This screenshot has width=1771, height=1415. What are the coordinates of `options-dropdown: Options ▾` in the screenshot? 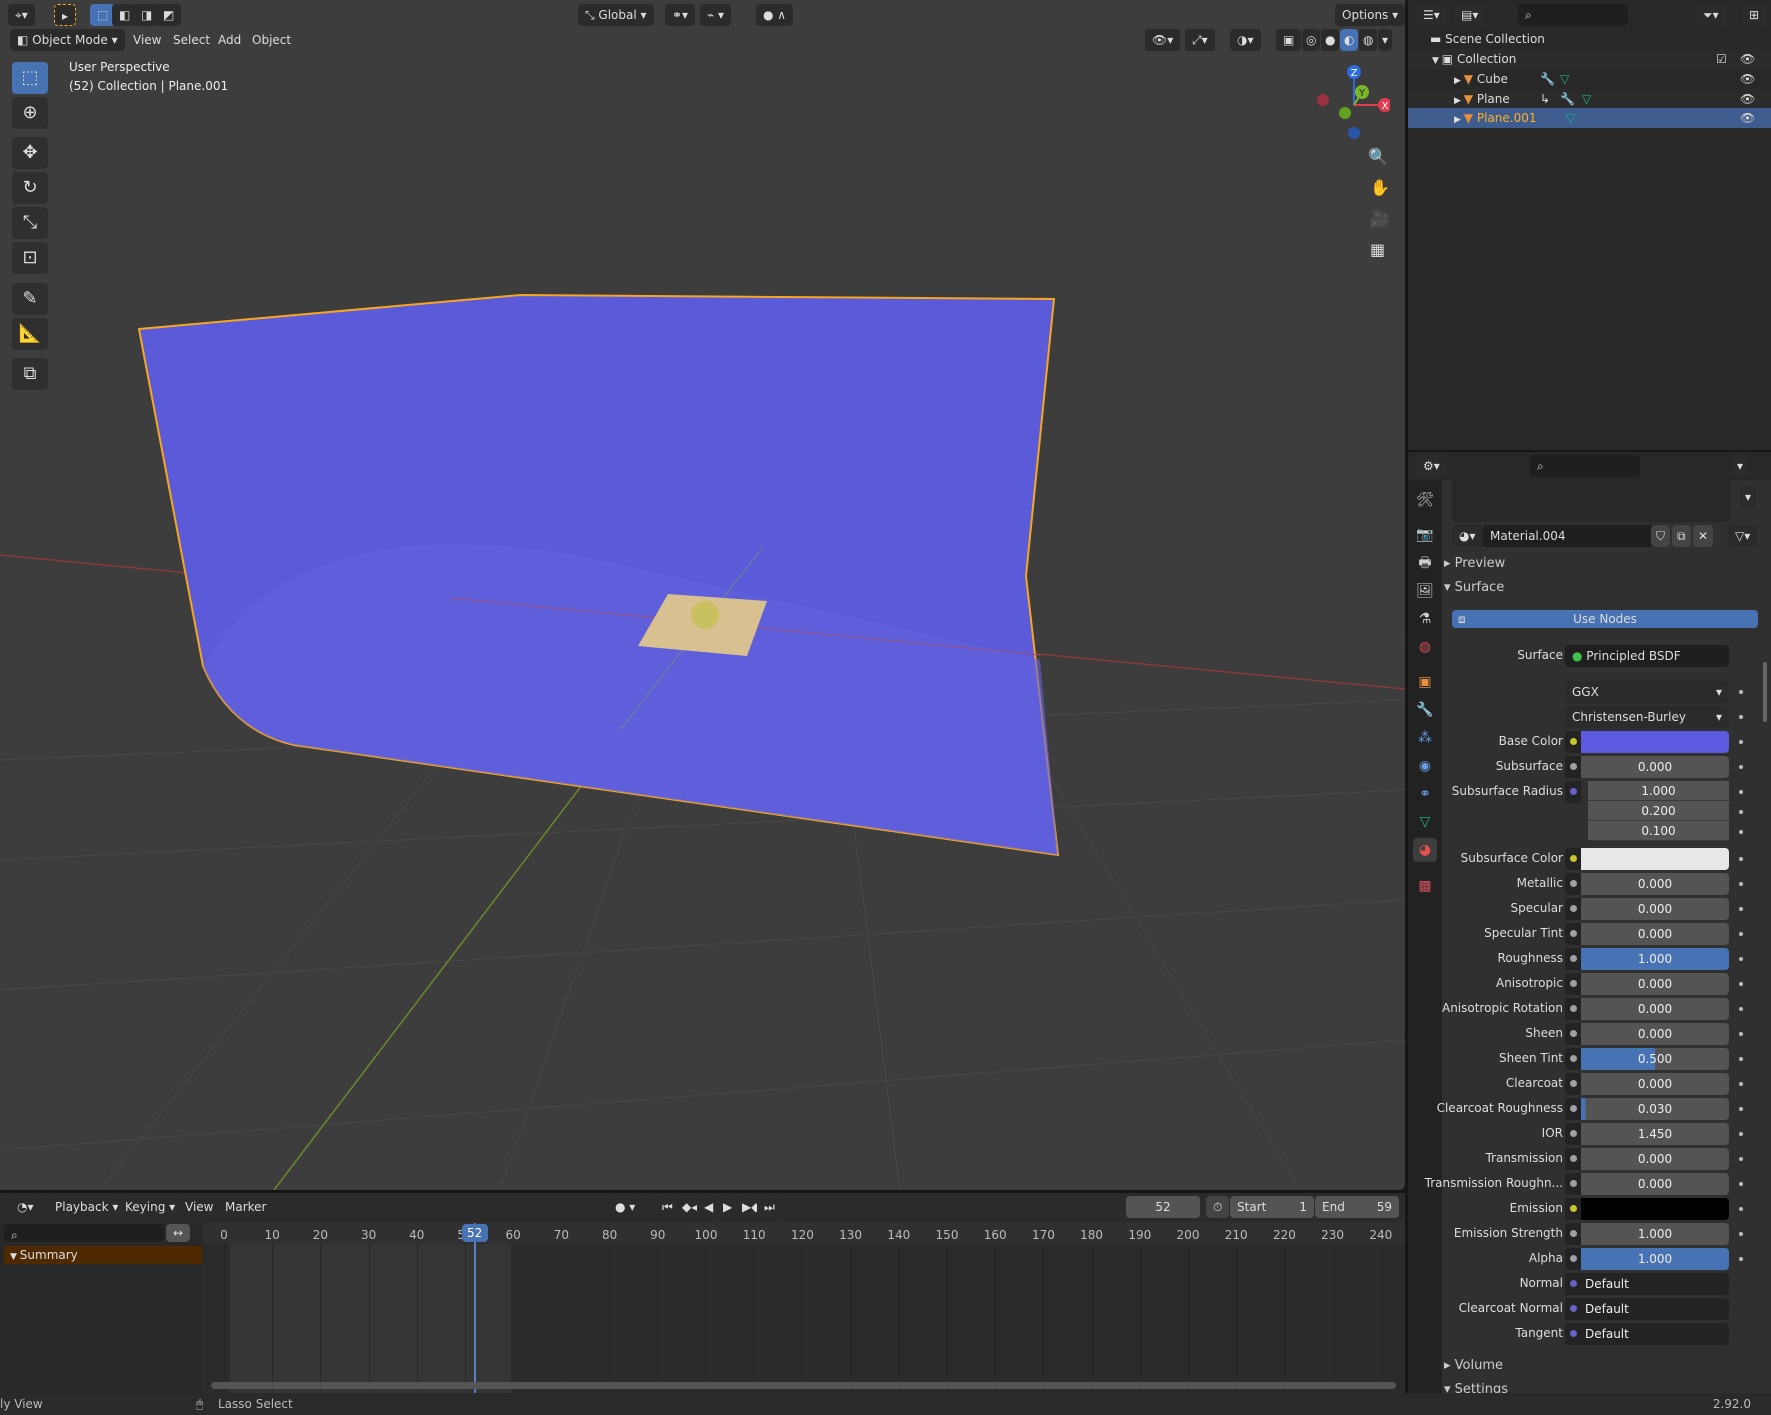 It's located at (1370, 15).